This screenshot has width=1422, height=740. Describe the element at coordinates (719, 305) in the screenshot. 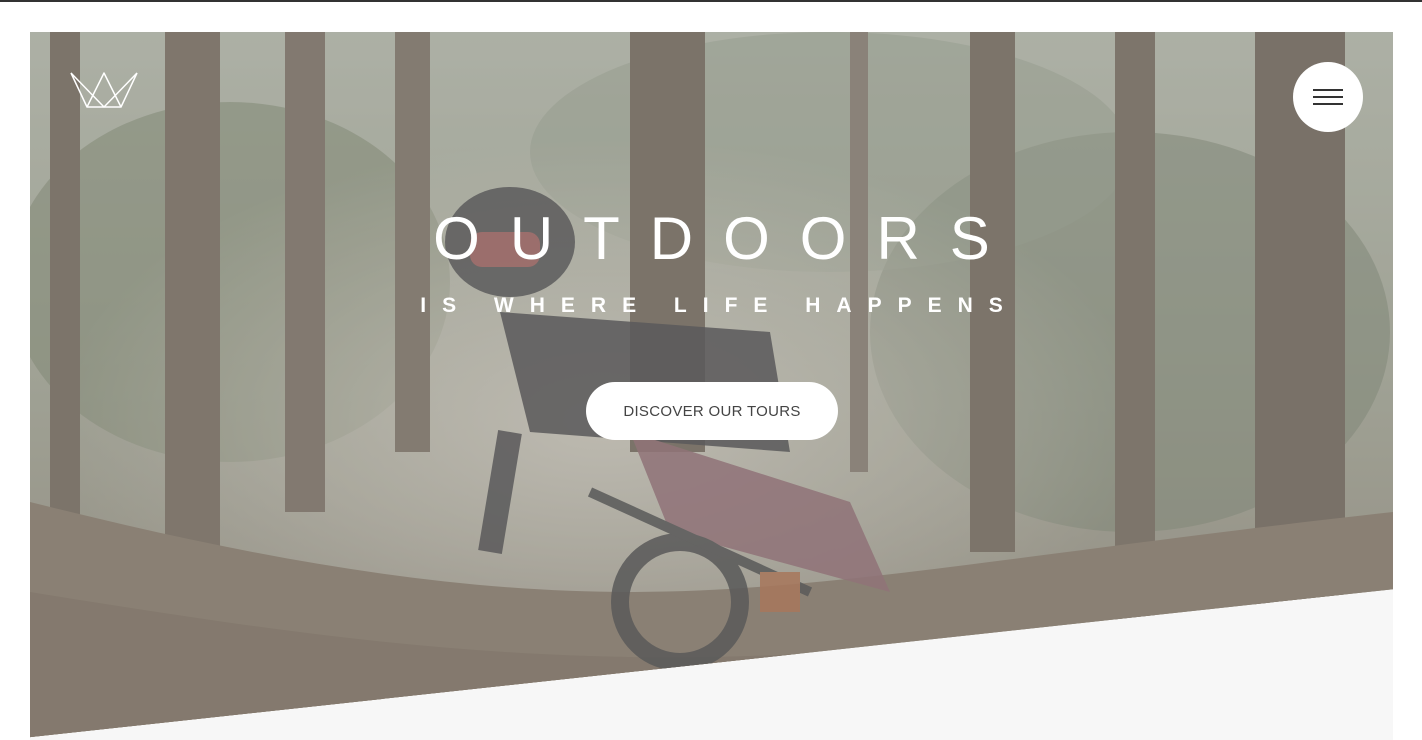

I see `hero-subtitle: IS WHERE LIFE HAPPENS` at that location.